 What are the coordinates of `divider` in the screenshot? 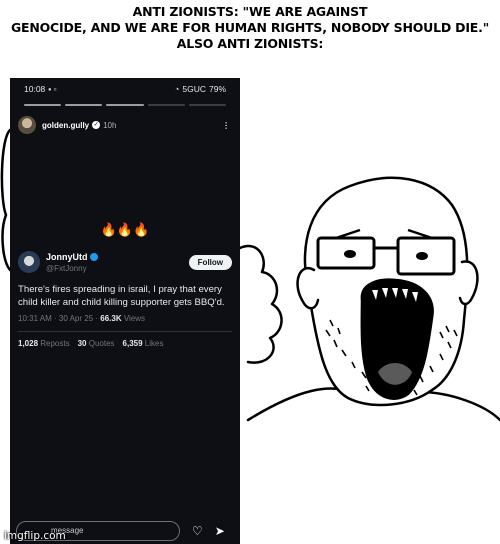 It's located at (125, 331).